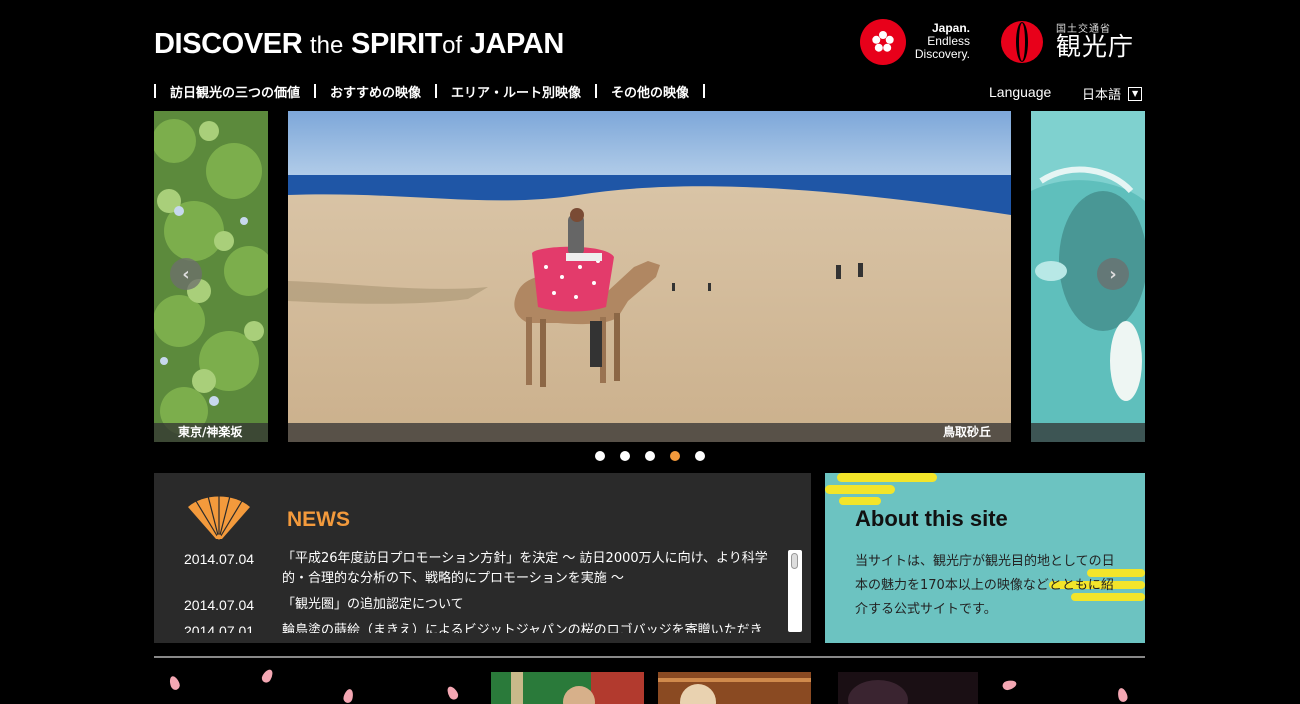  Describe the element at coordinates (235, 91) in the screenshot. I see `nav-item-three-values: 訪日観光の三つの価値` at that location.